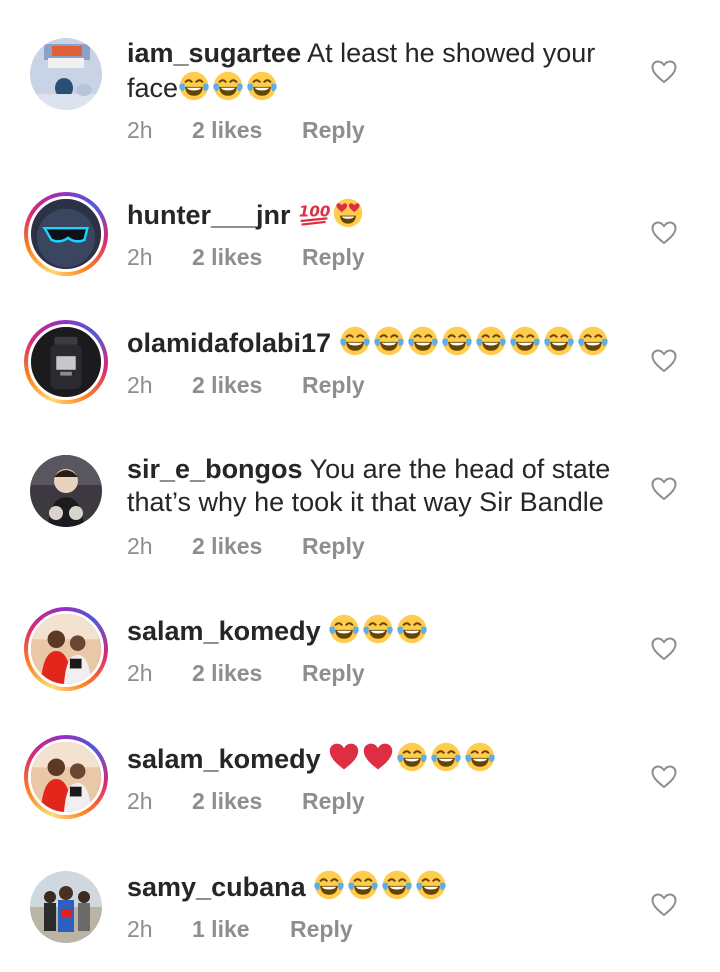 The image size is (720, 972). Describe the element at coordinates (209, 215) in the screenshot. I see `username: hunter___jnr` at that location.